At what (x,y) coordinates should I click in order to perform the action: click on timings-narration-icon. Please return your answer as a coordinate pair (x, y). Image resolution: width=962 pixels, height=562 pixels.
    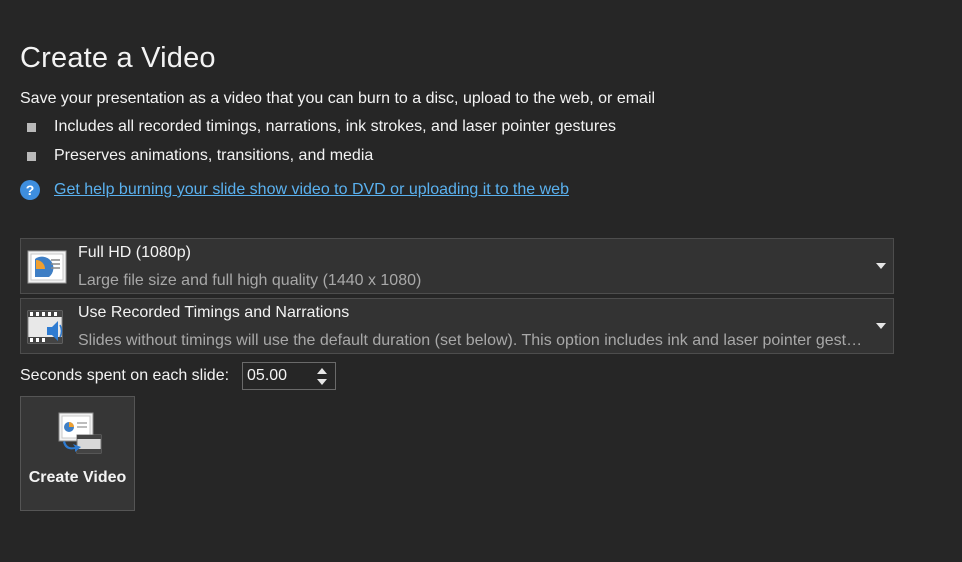
    Looking at the image, I should click on (45, 327).